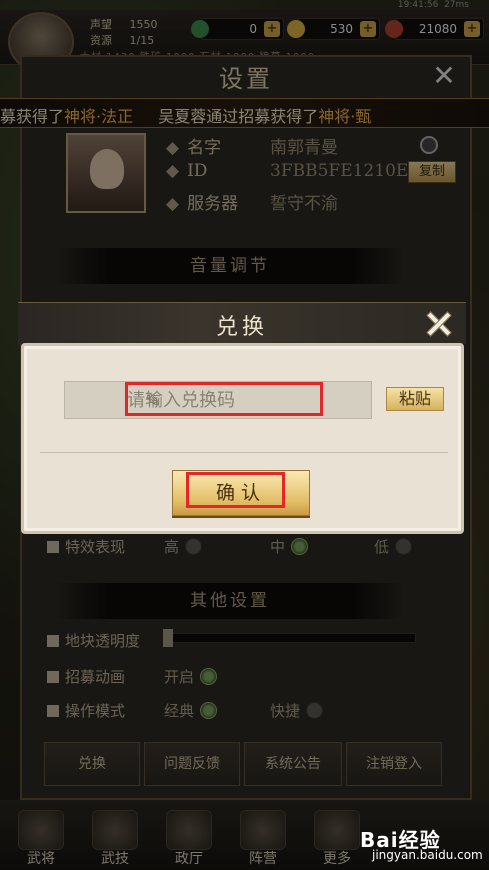 The height and width of the screenshot is (870, 489). What do you see at coordinates (218, 400) in the screenshot?
I see `redeem-code-input` at bounding box center [218, 400].